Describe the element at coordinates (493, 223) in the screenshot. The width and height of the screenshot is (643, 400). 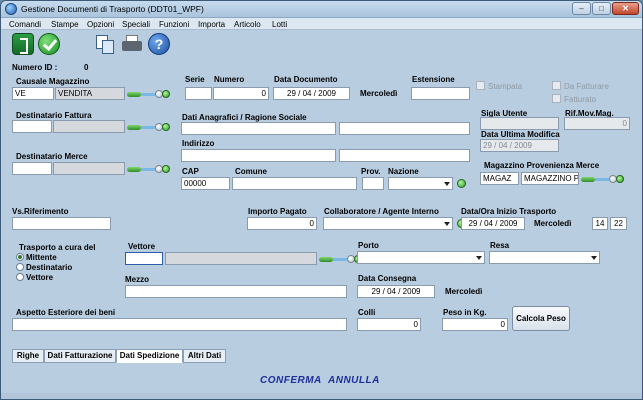
I see `data-inizio-field: 29 / 04 / 2009` at that location.